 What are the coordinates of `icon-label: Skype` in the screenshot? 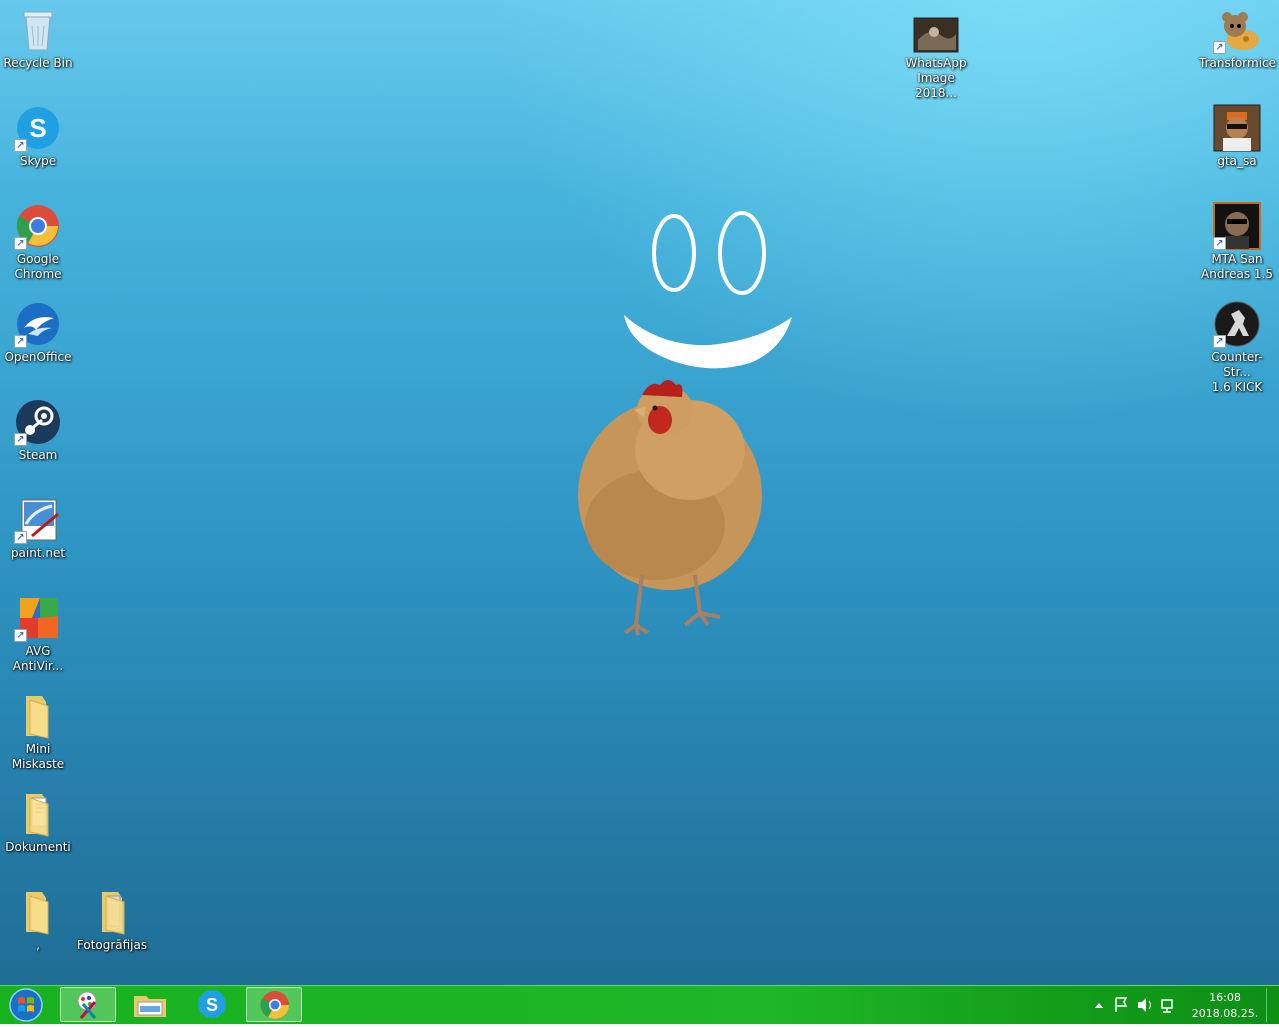 It's located at (38, 161).